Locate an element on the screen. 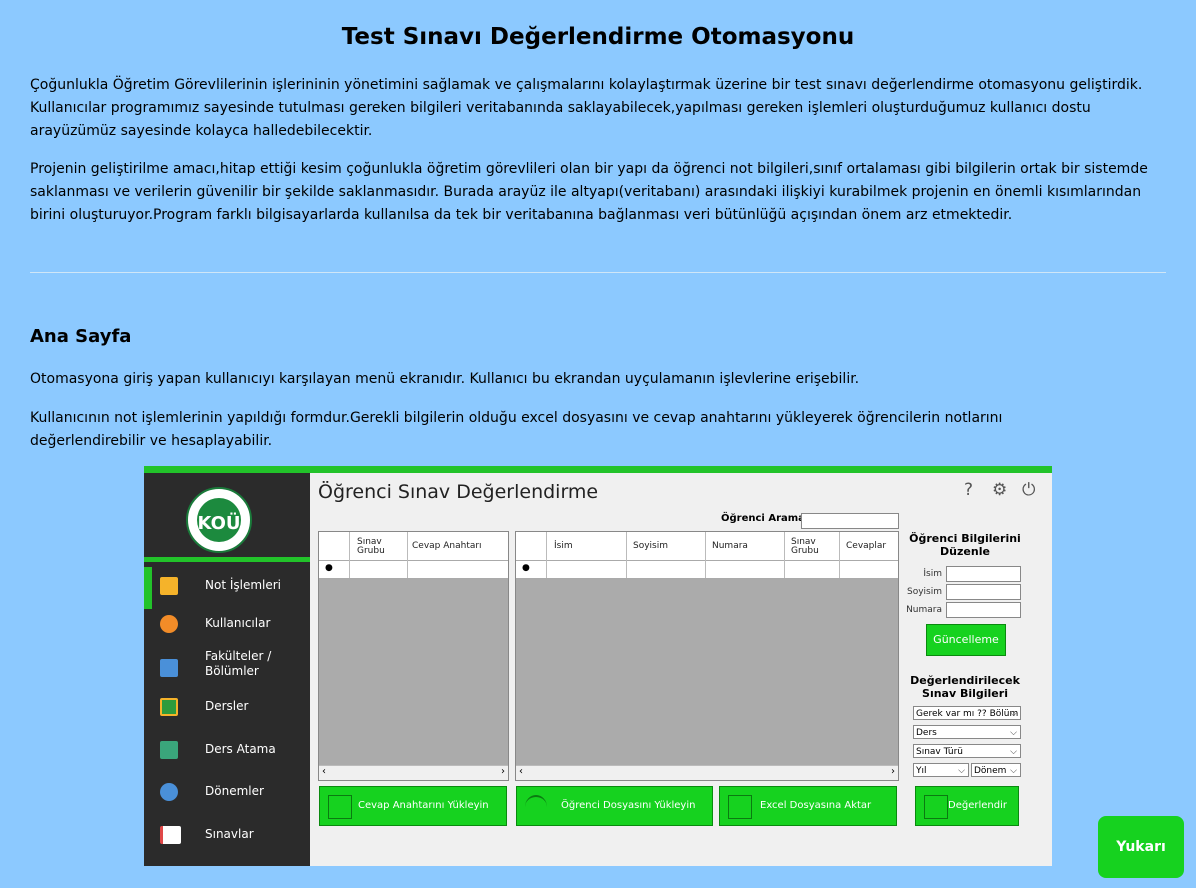 This screenshot has height=888, width=1196. excel-icon is located at coordinates (740, 807).